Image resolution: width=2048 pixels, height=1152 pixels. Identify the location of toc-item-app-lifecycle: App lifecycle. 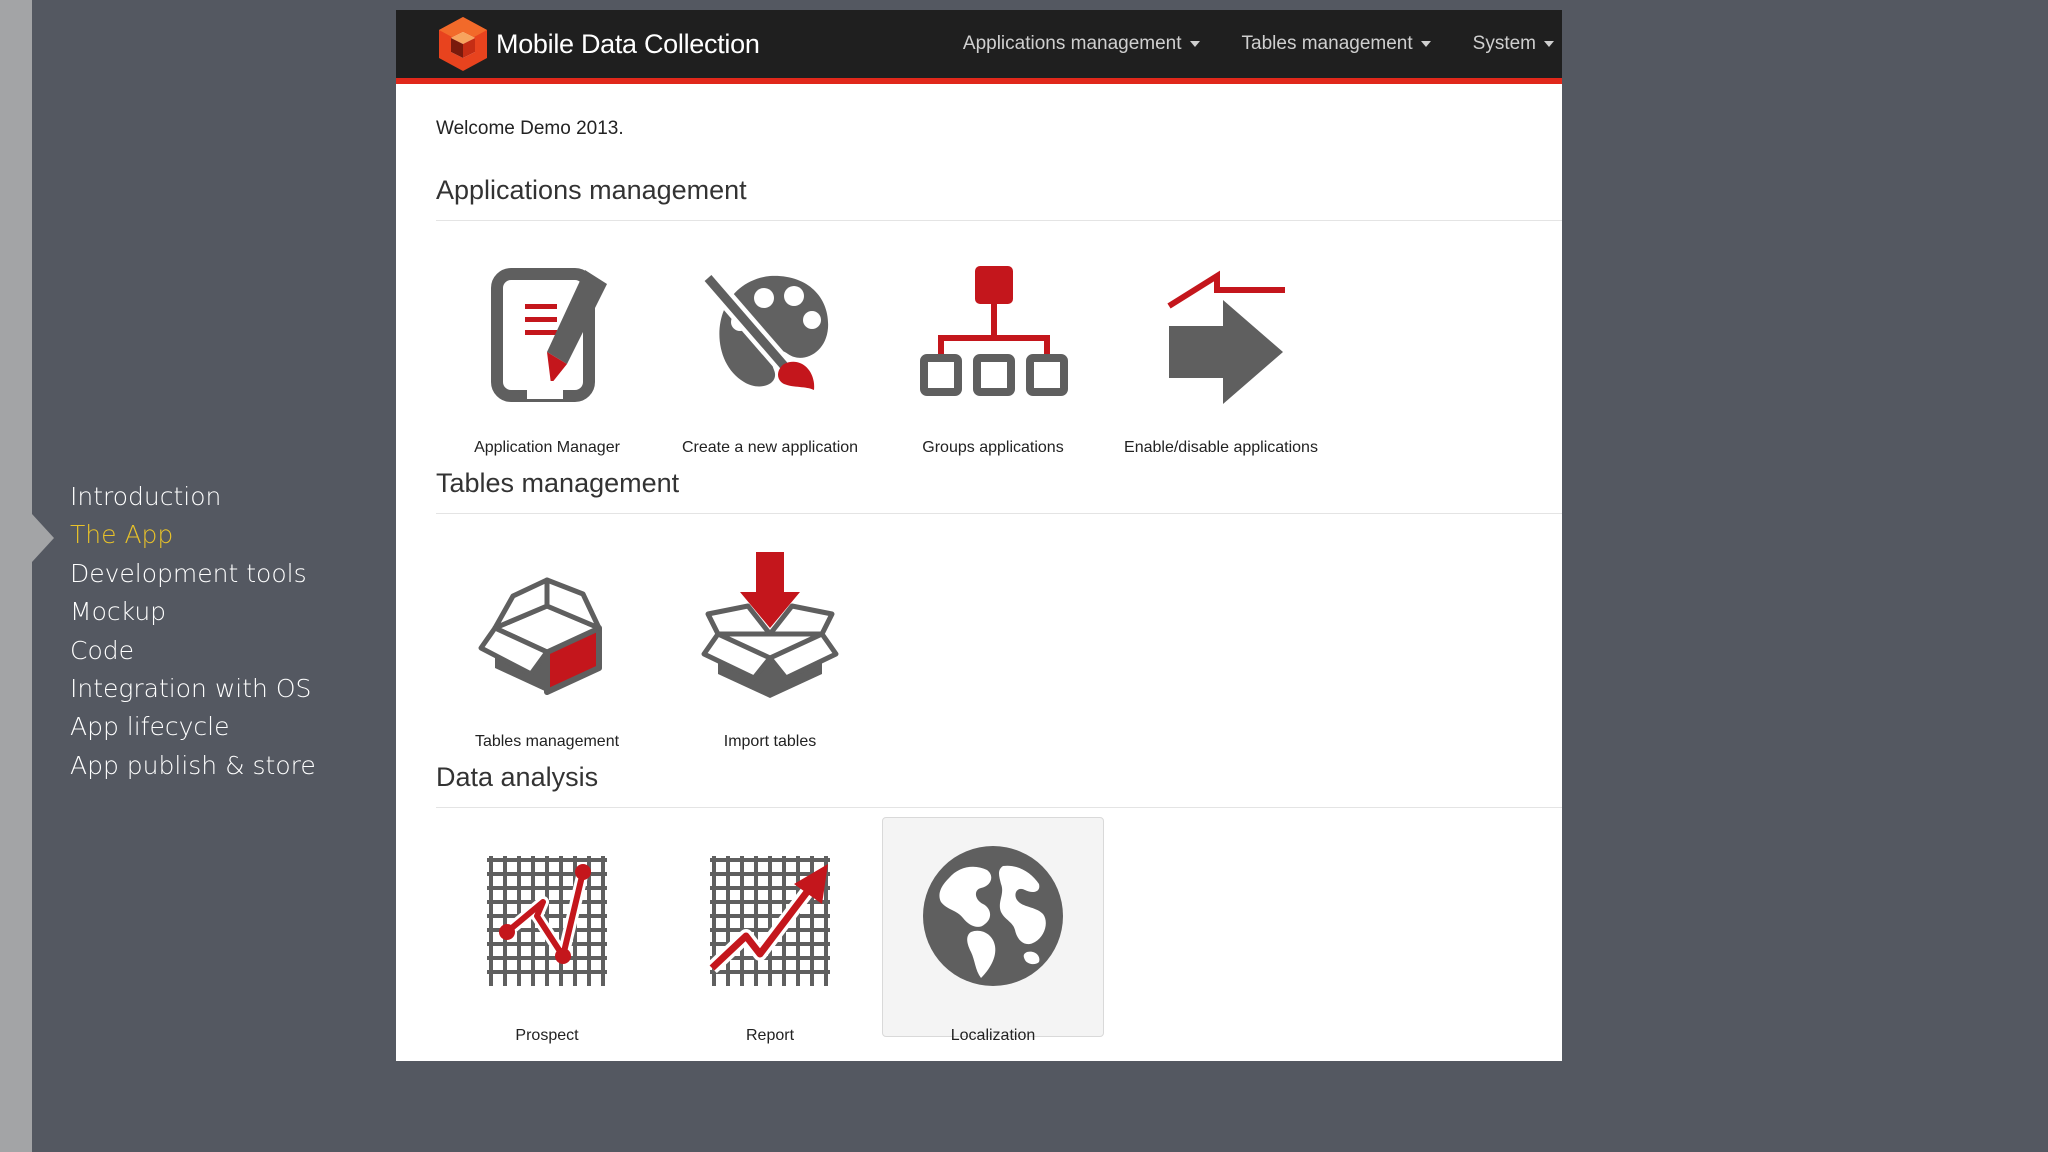
(193, 727).